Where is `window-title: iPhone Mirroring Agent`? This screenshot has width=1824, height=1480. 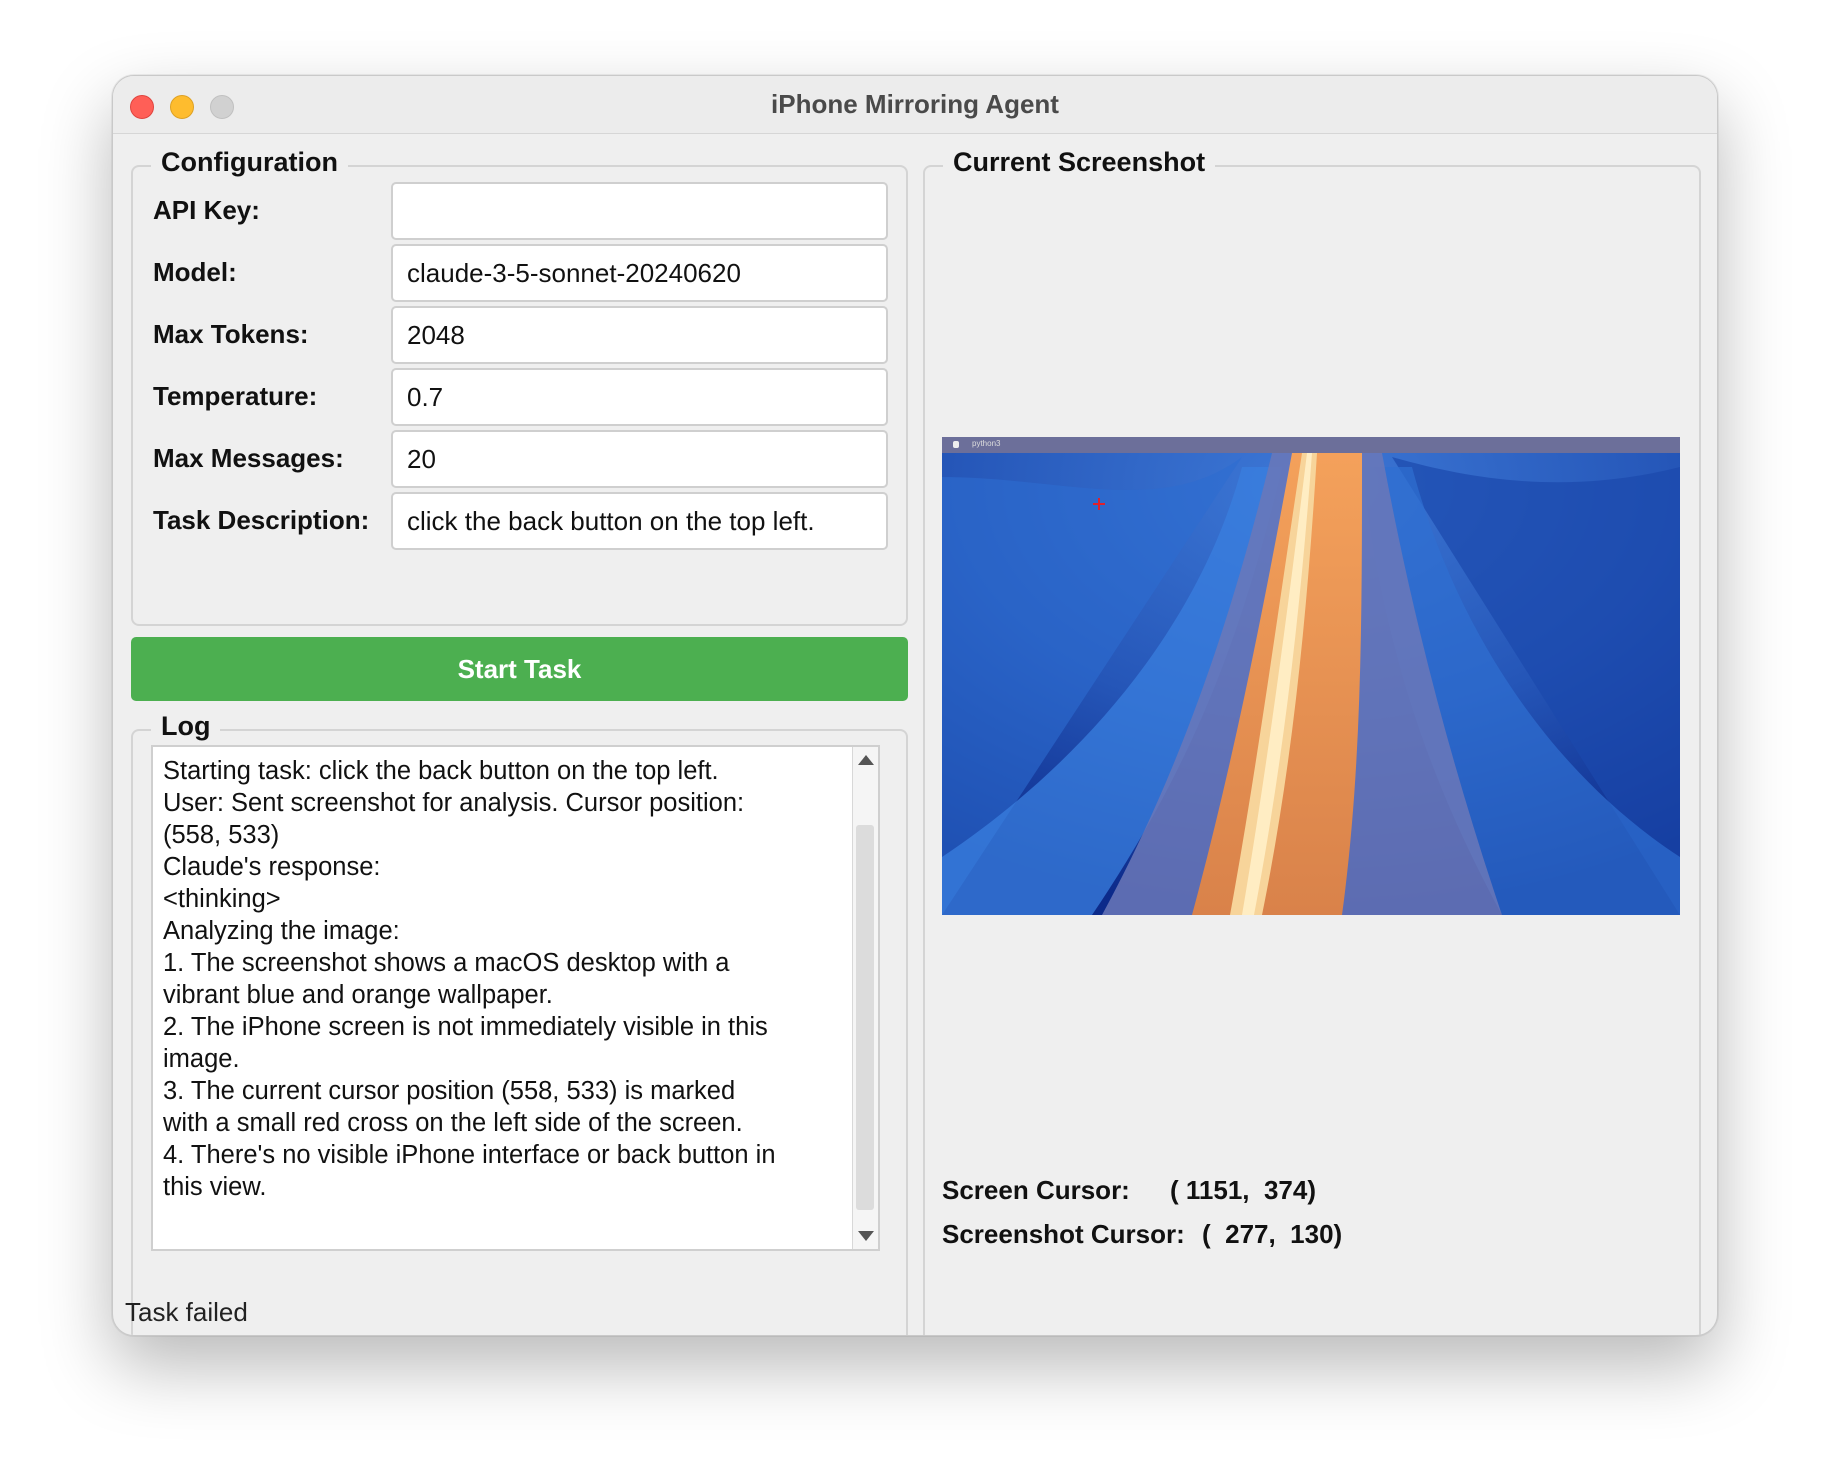 window-title: iPhone Mirroring Agent is located at coordinates (915, 104).